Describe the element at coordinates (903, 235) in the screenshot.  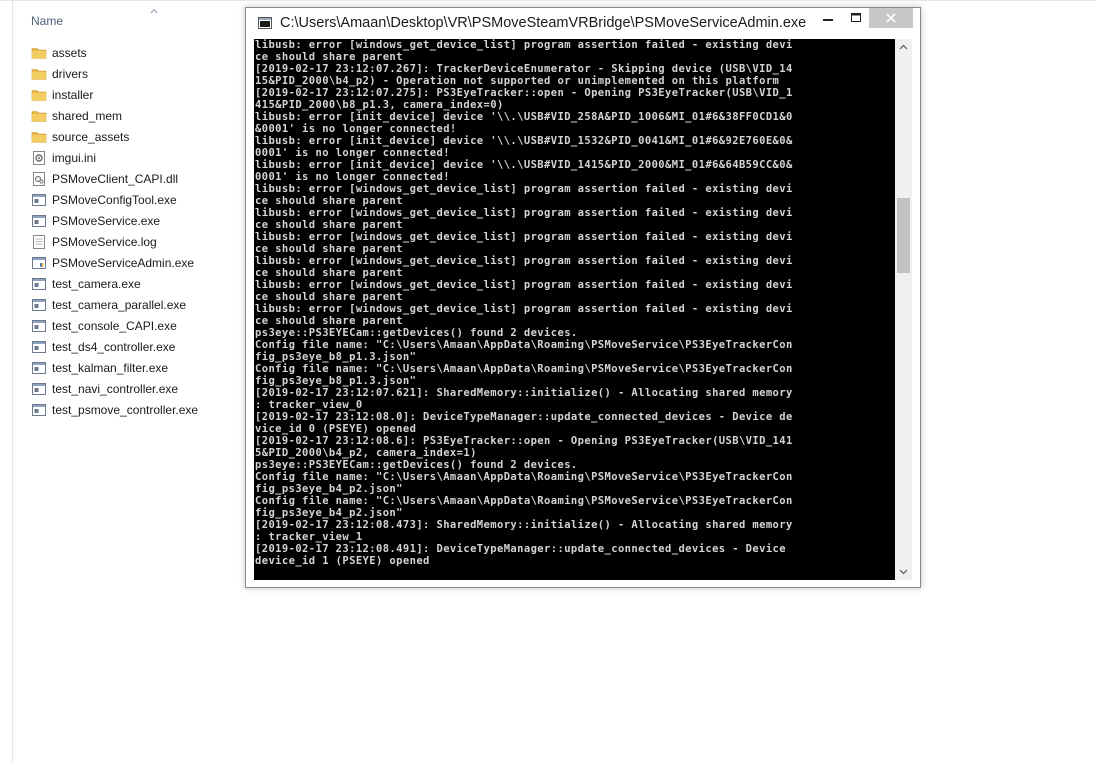
I see `scrollbar-thumb` at that location.